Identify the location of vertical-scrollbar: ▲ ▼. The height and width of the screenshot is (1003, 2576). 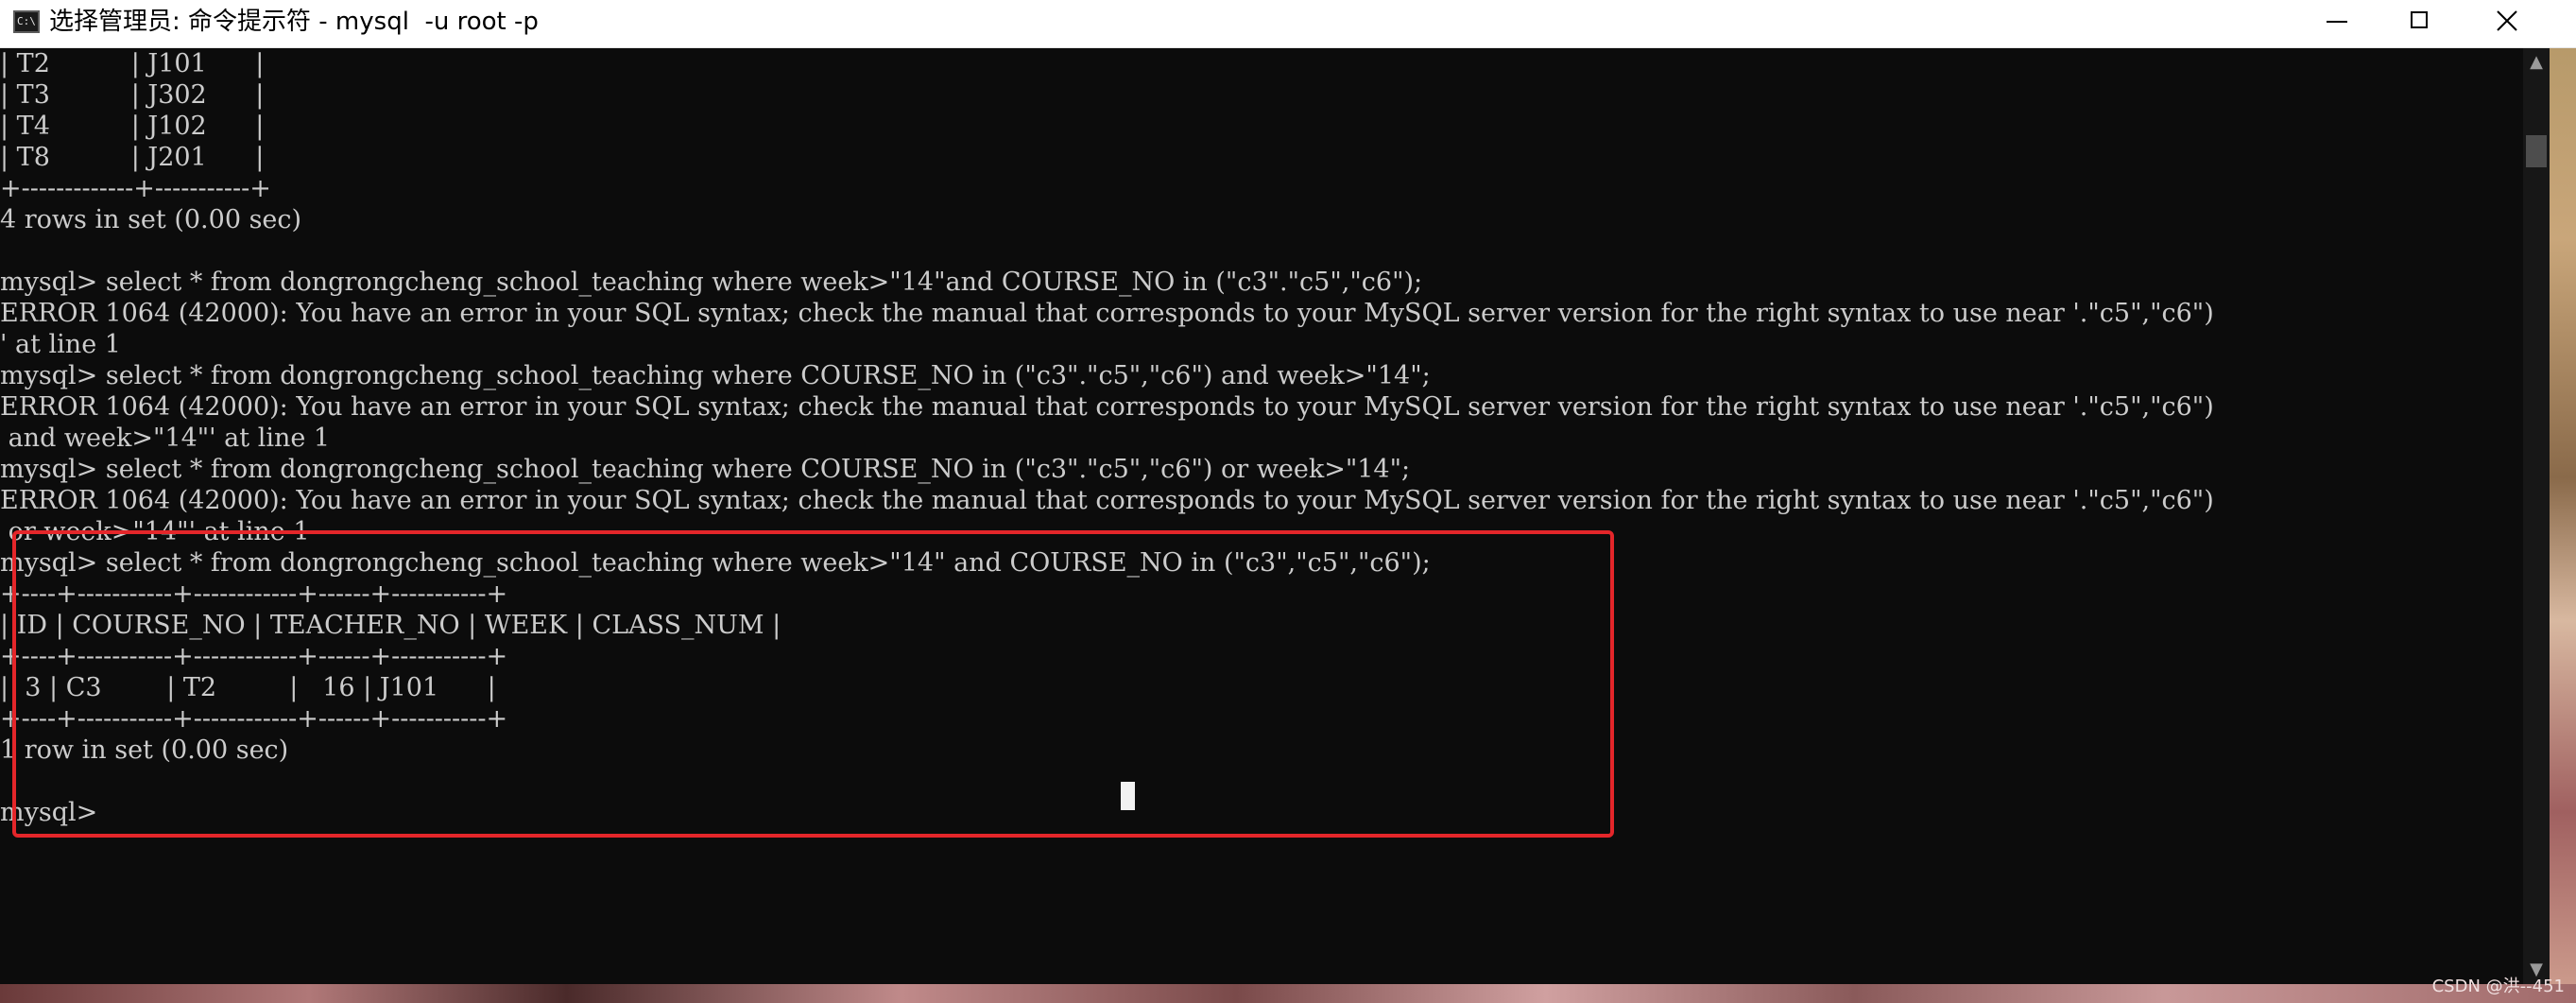
(2536, 516).